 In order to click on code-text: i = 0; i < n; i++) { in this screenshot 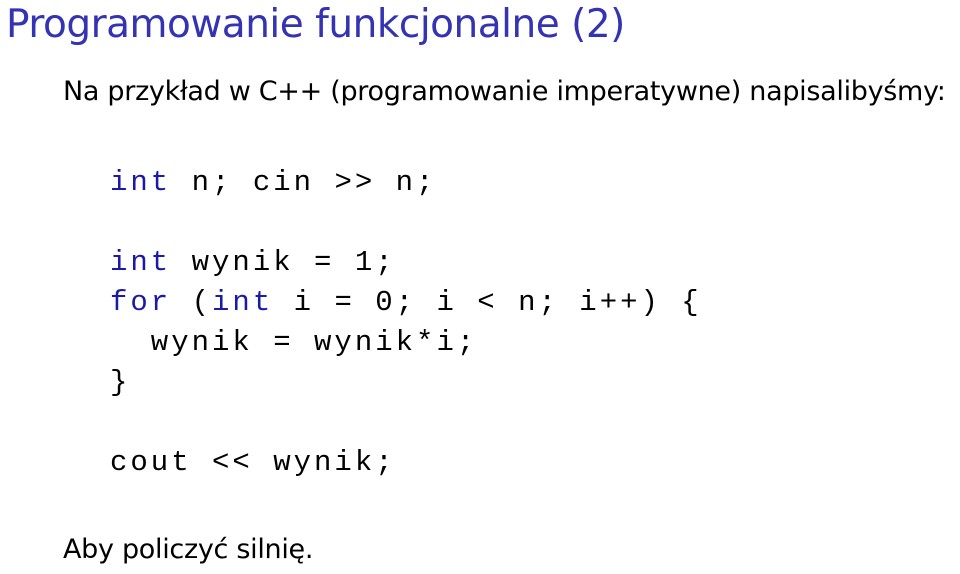, I will do `click(487, 302)`.